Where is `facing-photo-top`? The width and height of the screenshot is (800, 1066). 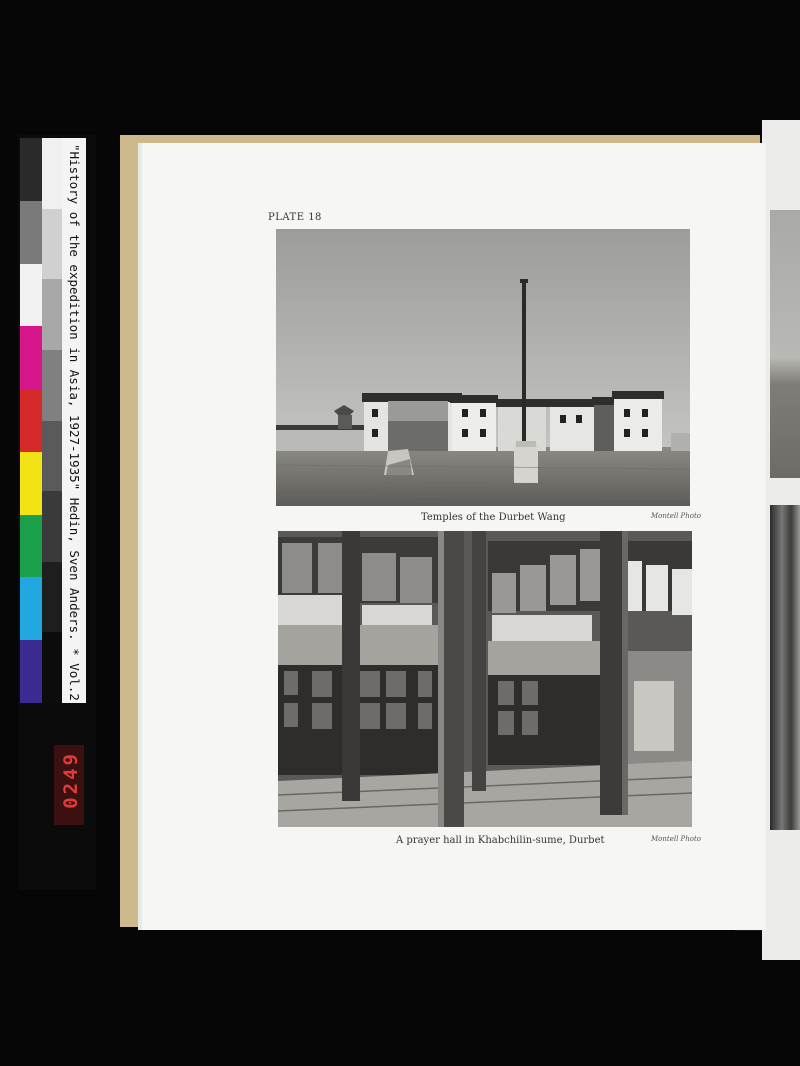
facing-photo-top is located at coordinates (785, 344).